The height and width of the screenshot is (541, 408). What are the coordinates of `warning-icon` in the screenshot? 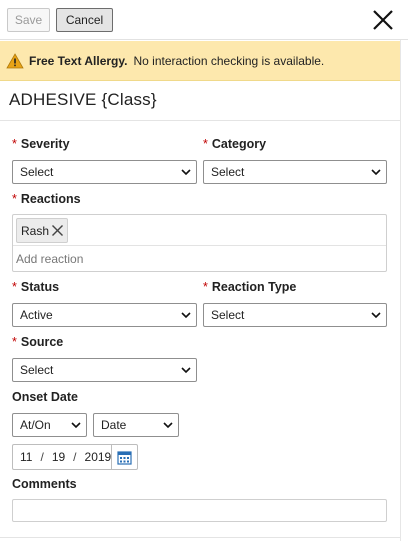 It's located at (15, 60).